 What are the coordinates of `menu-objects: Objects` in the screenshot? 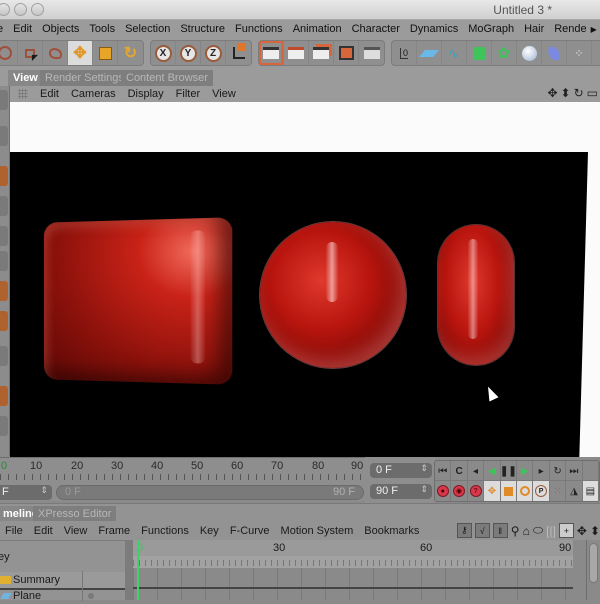 It's located at (60, 29).